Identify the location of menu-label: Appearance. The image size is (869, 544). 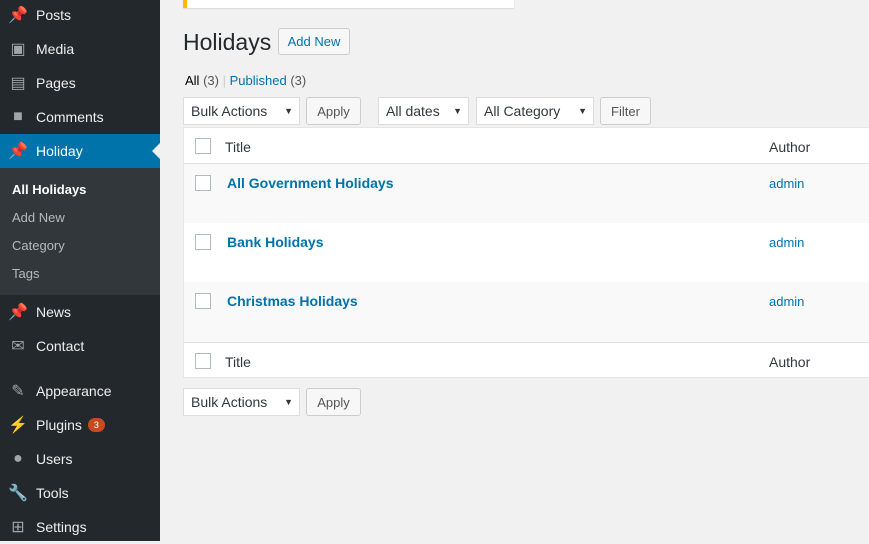
(74, 391).